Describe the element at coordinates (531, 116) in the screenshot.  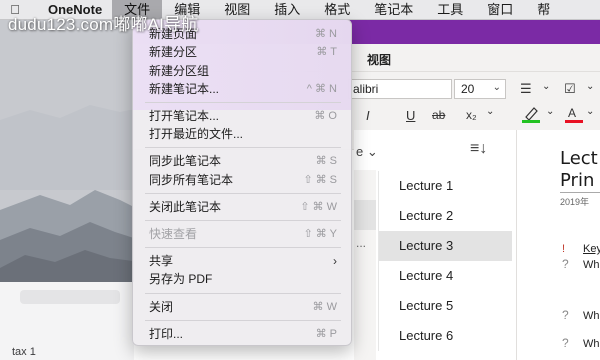
I see `highlighter-icon` at that location.